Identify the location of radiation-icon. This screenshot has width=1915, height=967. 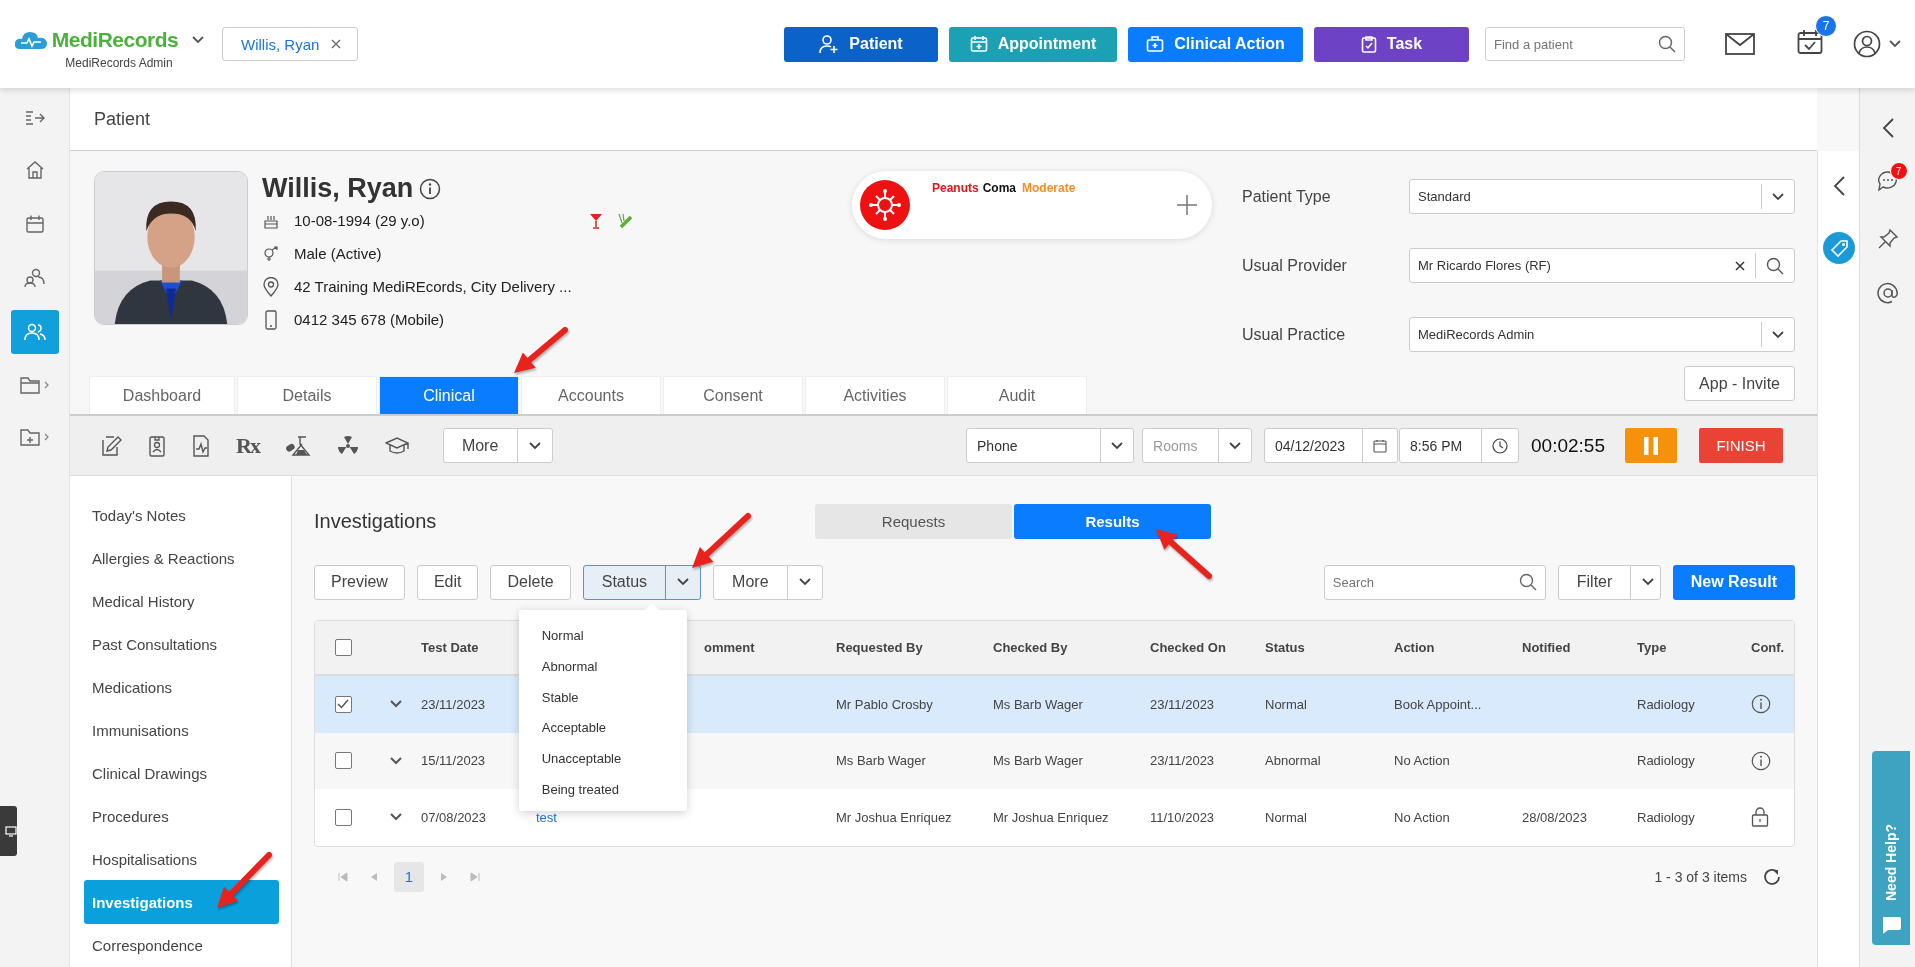
(347, 445).